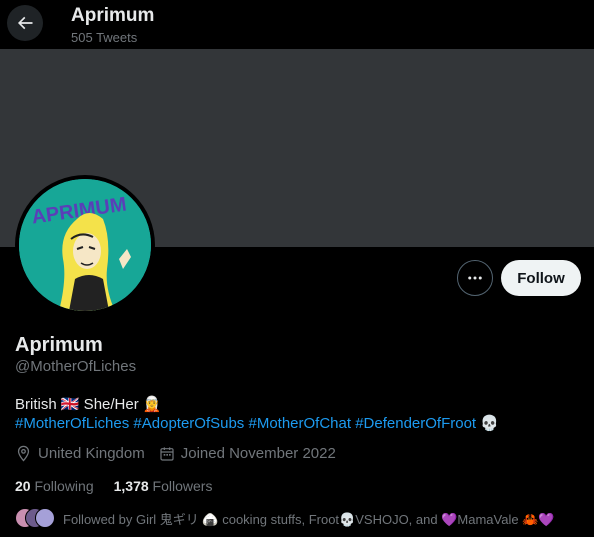 This screenshot has width=594, height=537. What do you see at coordinates (188, 423) in the screenshot?
I see `hashtag-link: #AdopterOfSubs` at bounding box center [188, 423].